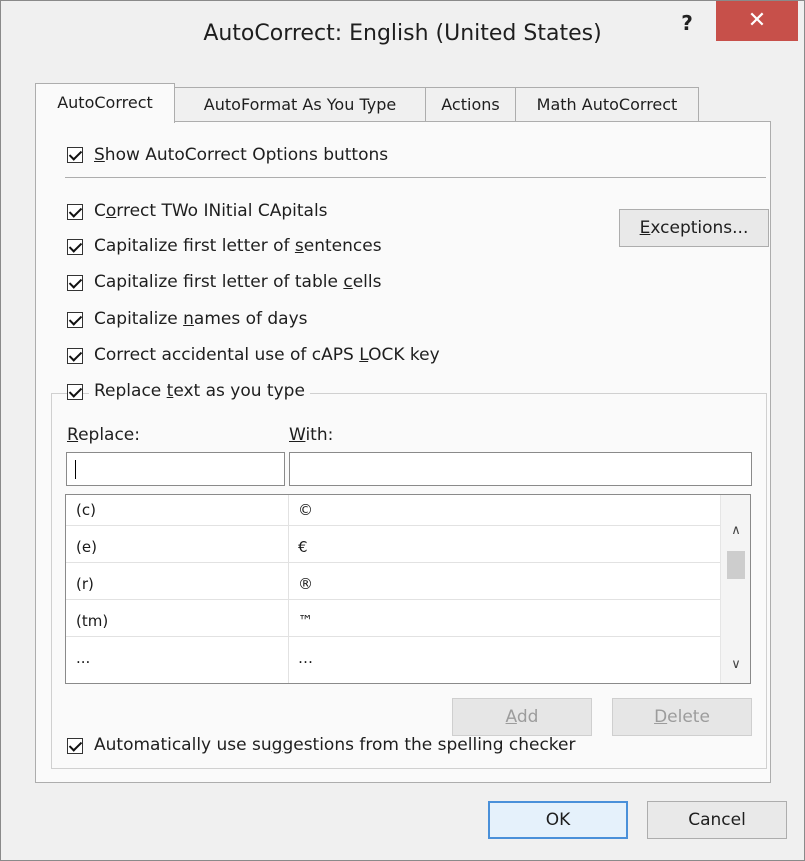 This screenshot has height=861, width=805. What do you see at coordinates (558, 820) in the screenshot?
I see `ok-button: OK` at bounding box center [558, 820].